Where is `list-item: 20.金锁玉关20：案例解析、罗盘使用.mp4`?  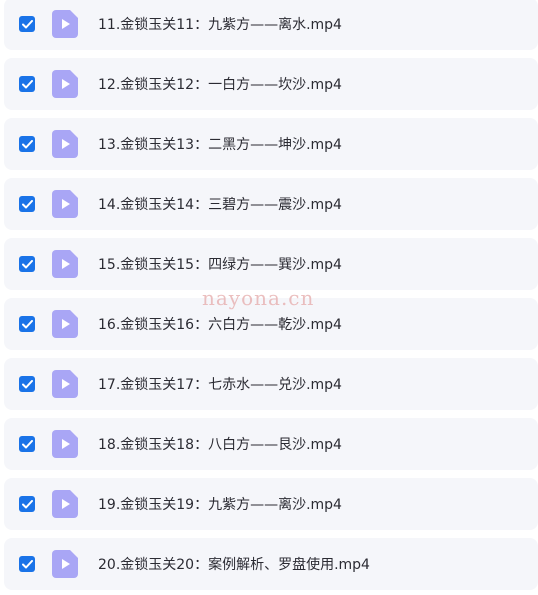 list-item: 20.金锁玉关20：案例解析、罗盘使用.mp4 is located at coordinates (271, 564).